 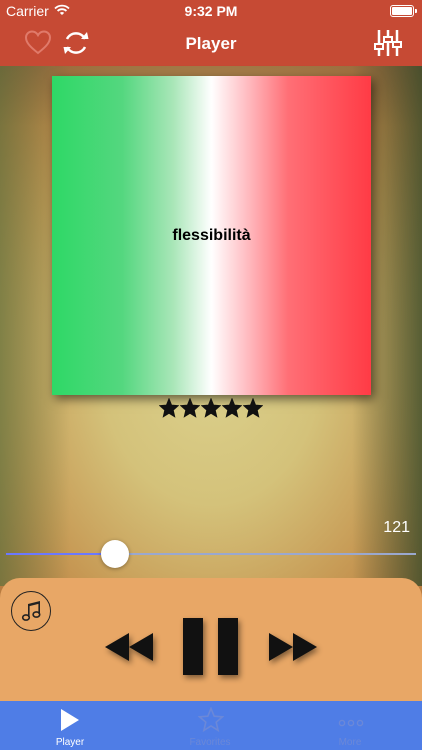 What do you see at coordinates (403, 11) in the screenshot?
I see `battery-icon` at bounding box center [403, 11].